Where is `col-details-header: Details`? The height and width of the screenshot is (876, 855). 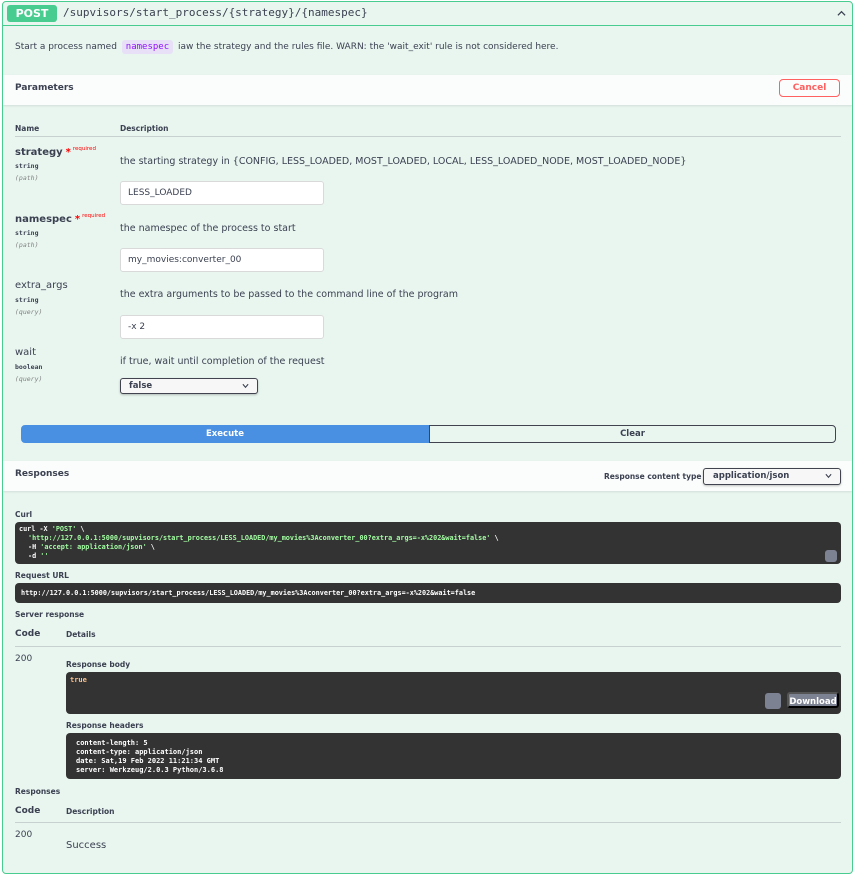 col-details-header: Details is located at coordinates (81, 634).